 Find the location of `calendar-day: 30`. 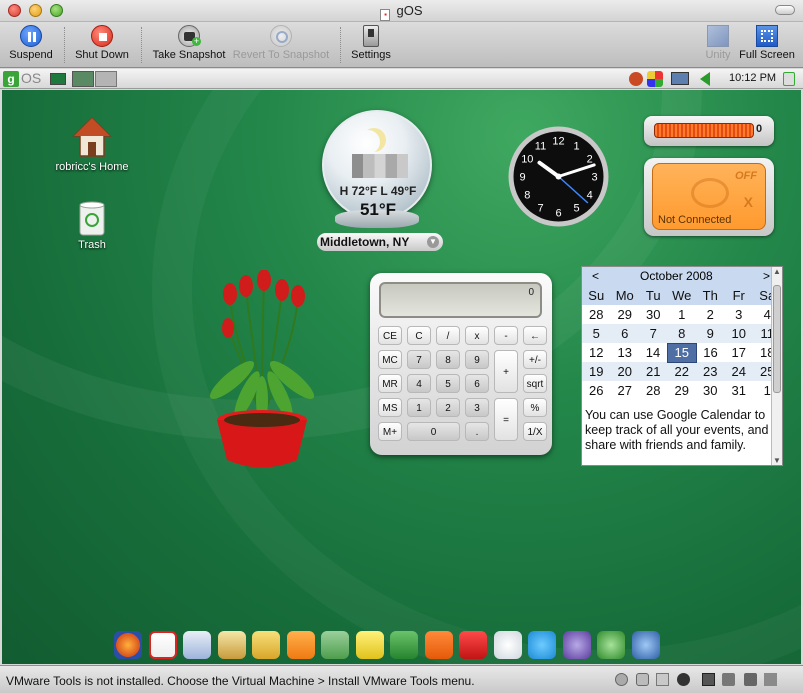

calendar-day: 30 is located at coordinates (653, 314).